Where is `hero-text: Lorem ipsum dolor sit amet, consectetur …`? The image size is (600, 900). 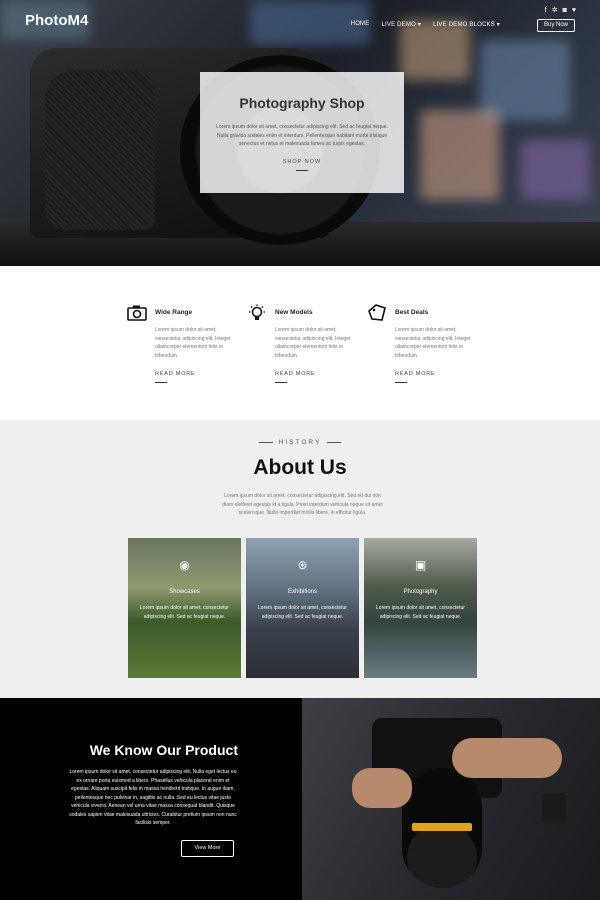 hero-text: Lorem ipsum dolor sit amet, consectetur … is located at coordinates (302, 135).